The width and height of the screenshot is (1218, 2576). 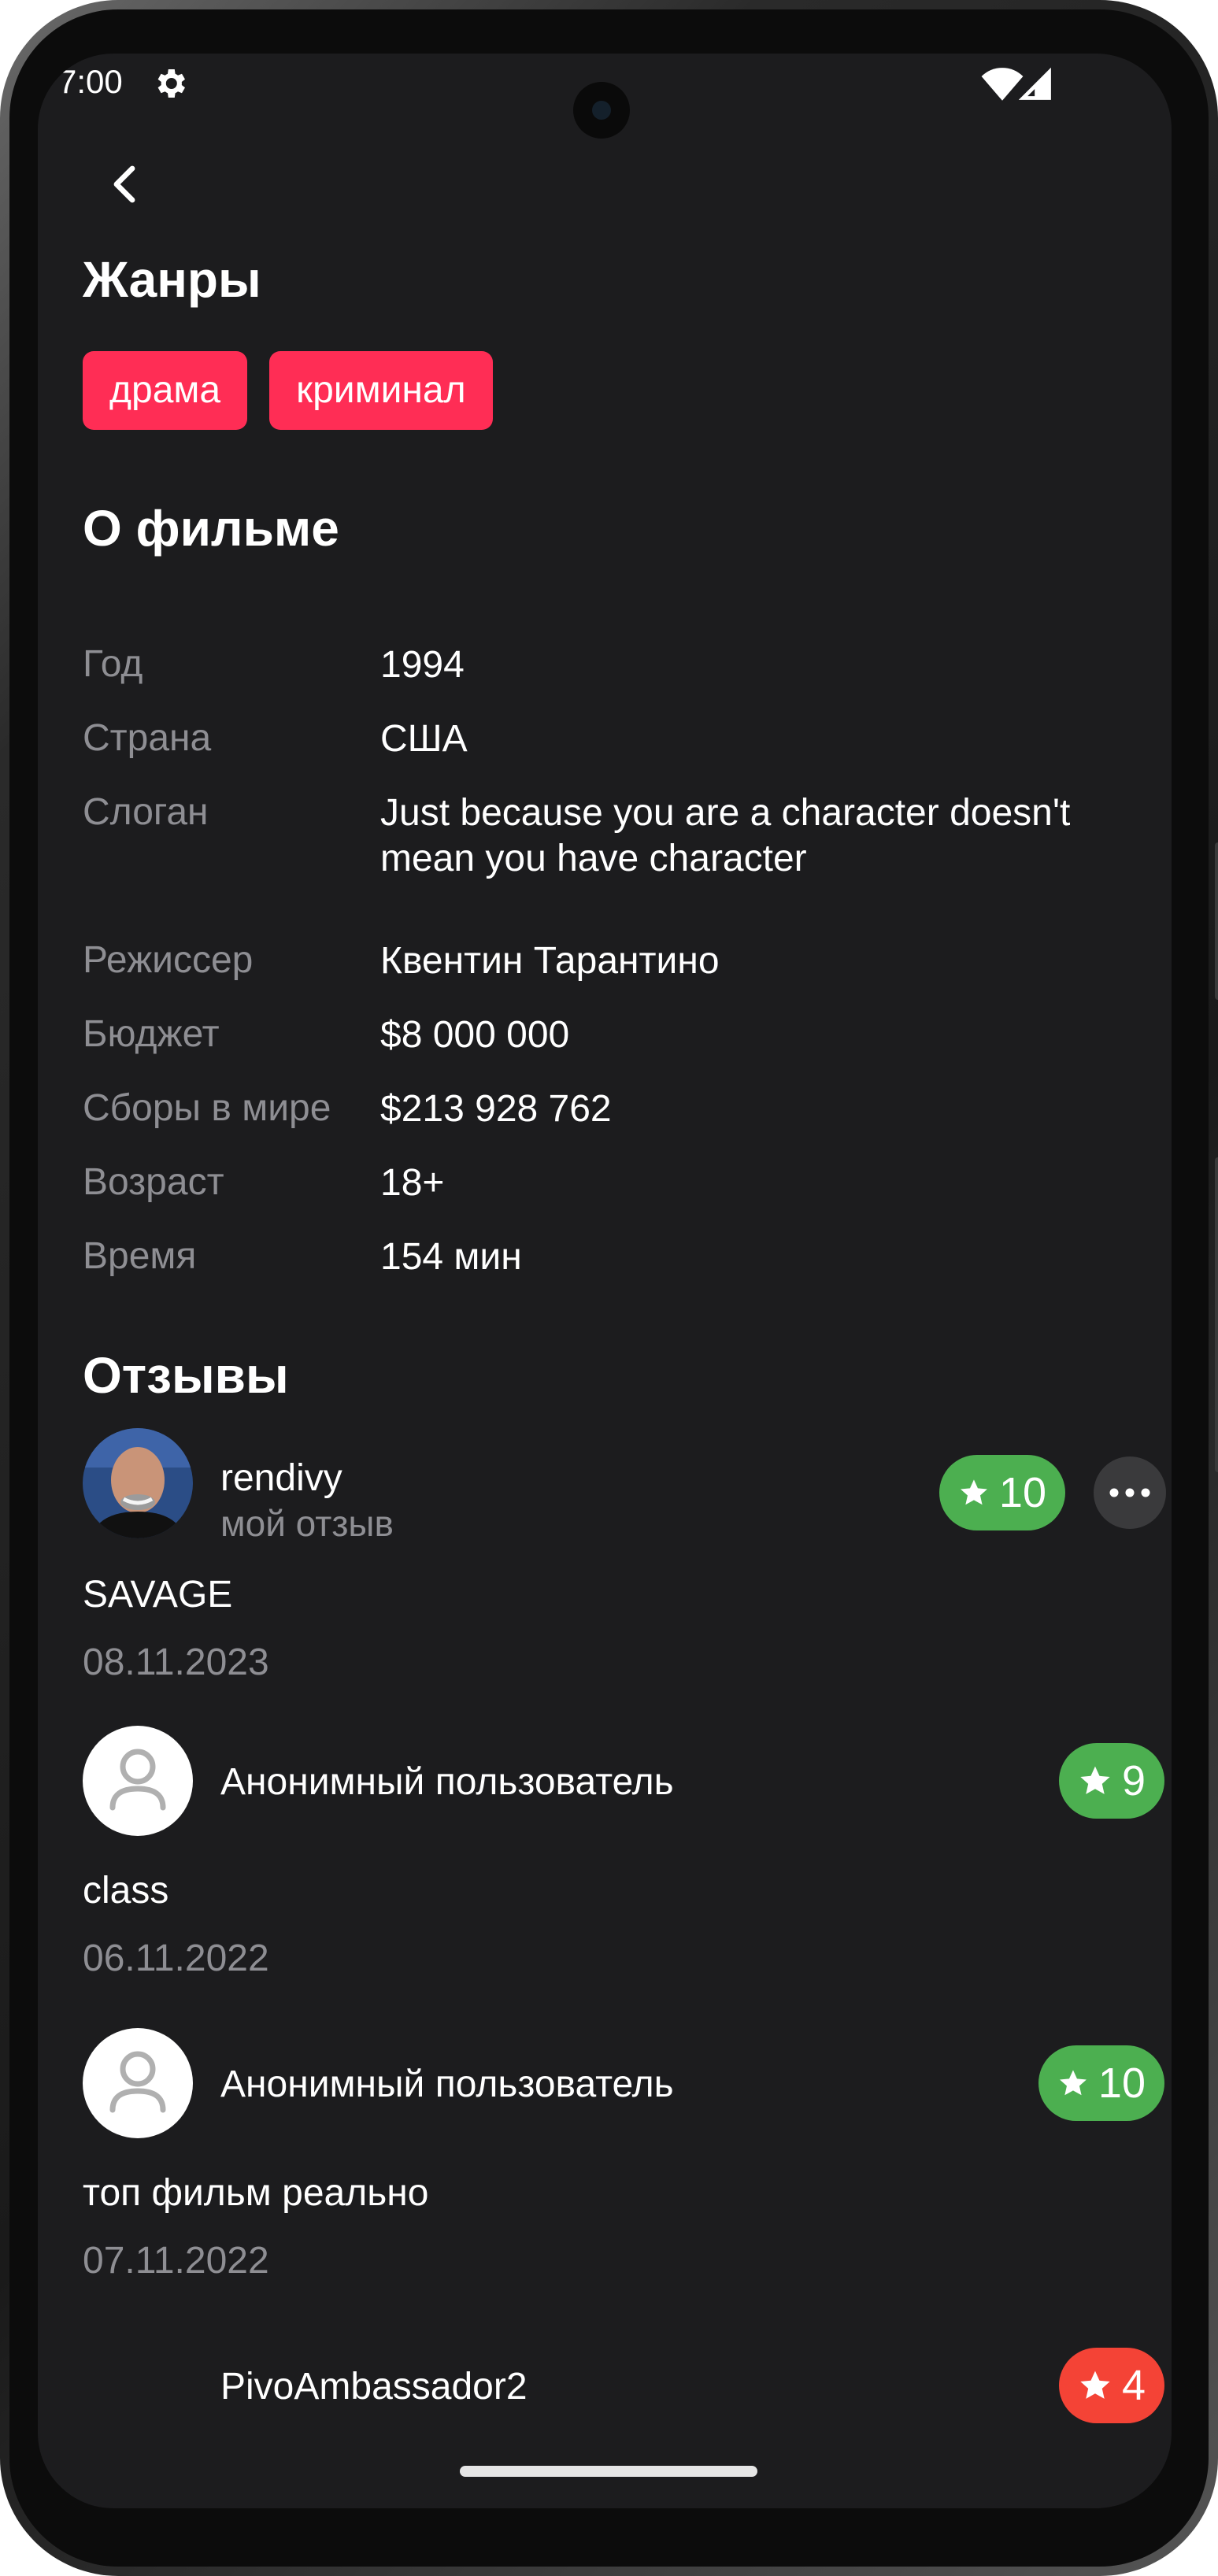 What do you see at coordinates (424, 739) in the screenshot?
I see `info-value: США` at bounding box center [424, 739].